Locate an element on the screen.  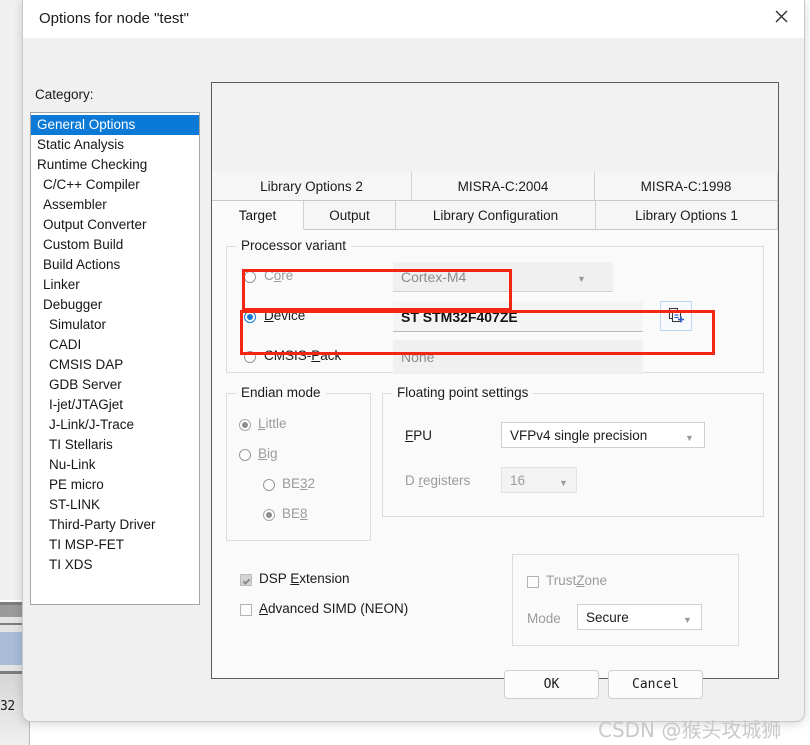
device-radio is located at coordinates (250, 317).